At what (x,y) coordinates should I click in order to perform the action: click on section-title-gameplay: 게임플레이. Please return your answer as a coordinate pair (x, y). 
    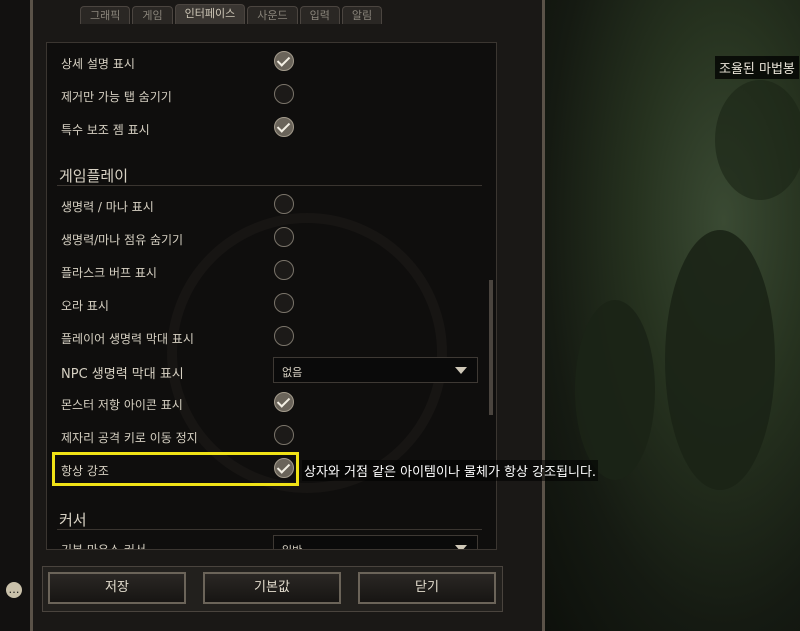
    Looking at the image, I should click on (94, 176).